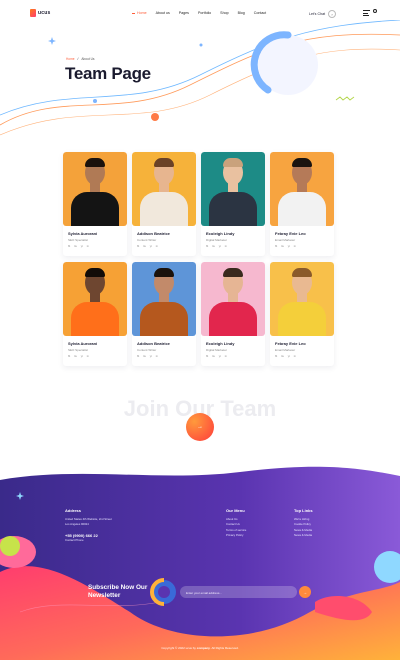 The image size is (400, 660). Describe the element at coordinates (203, 648) in the screenshot. I see `copyright-brand: company` at that location.